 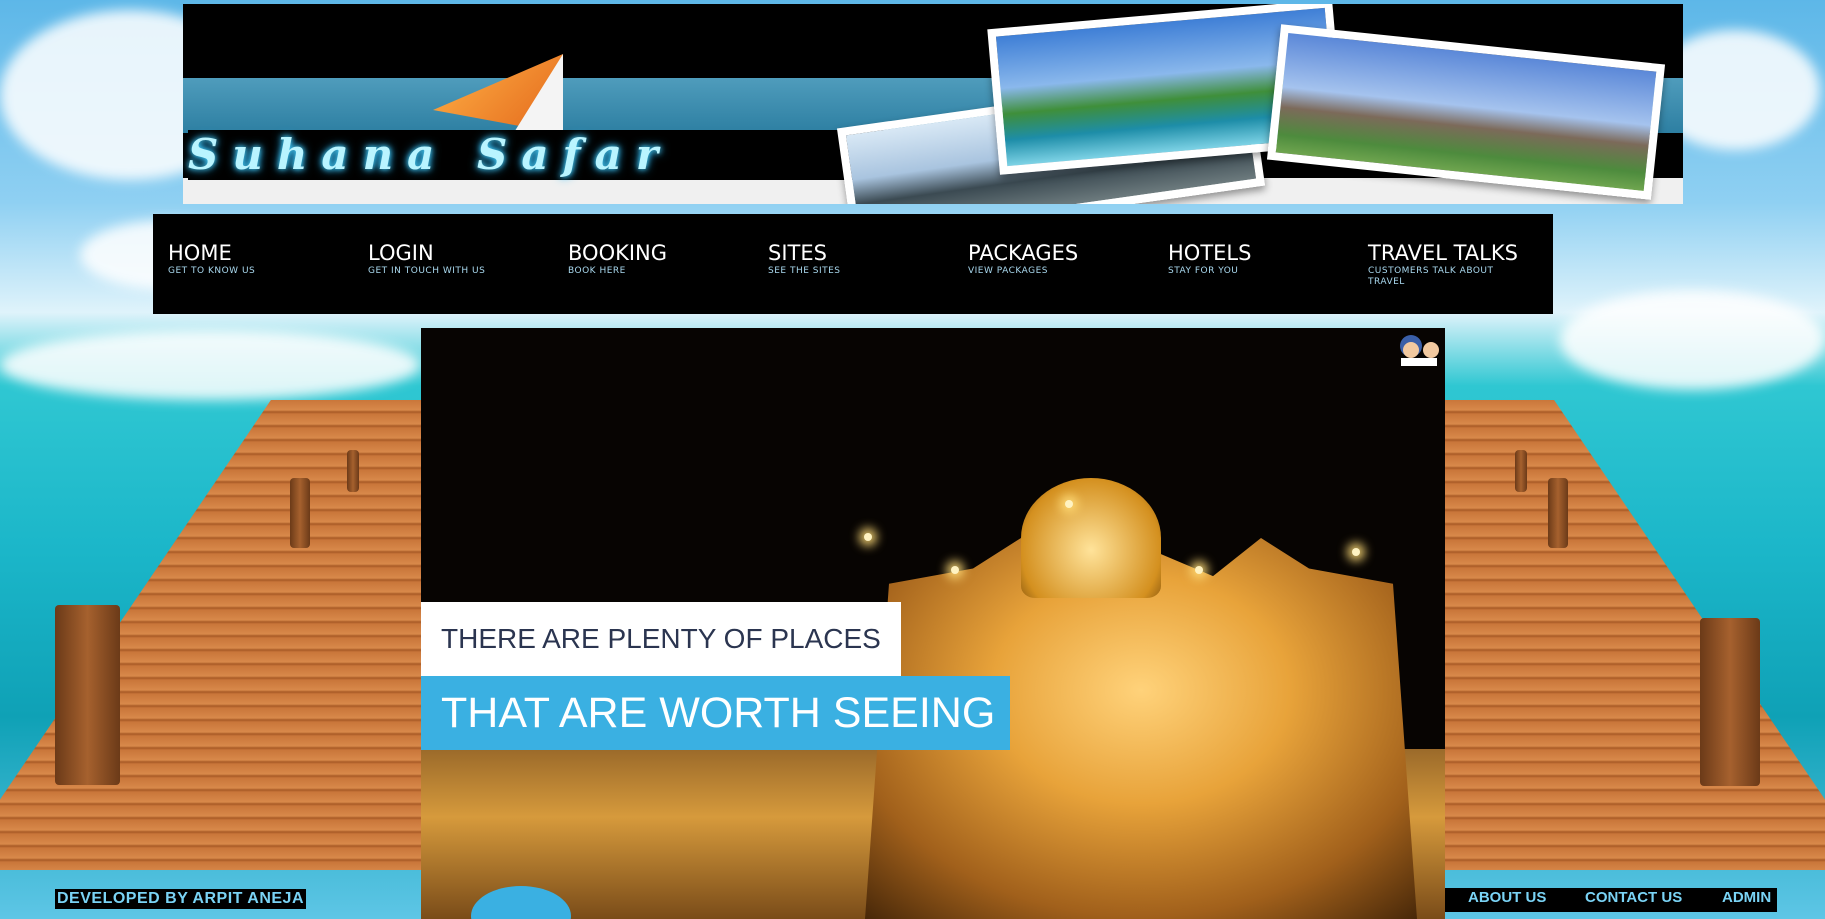 I want to click on nav-subtitle: BOOK HERE, so click(x=597, y=271).